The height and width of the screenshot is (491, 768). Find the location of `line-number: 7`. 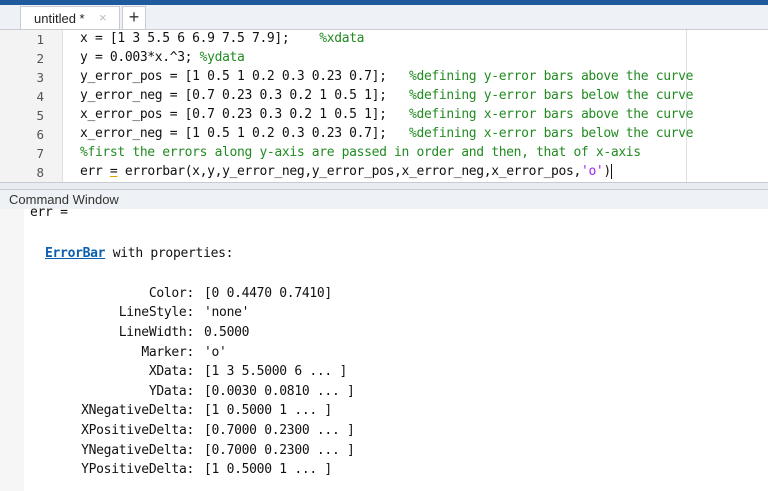

line-number: 7 is located at coordinates (40, 153).